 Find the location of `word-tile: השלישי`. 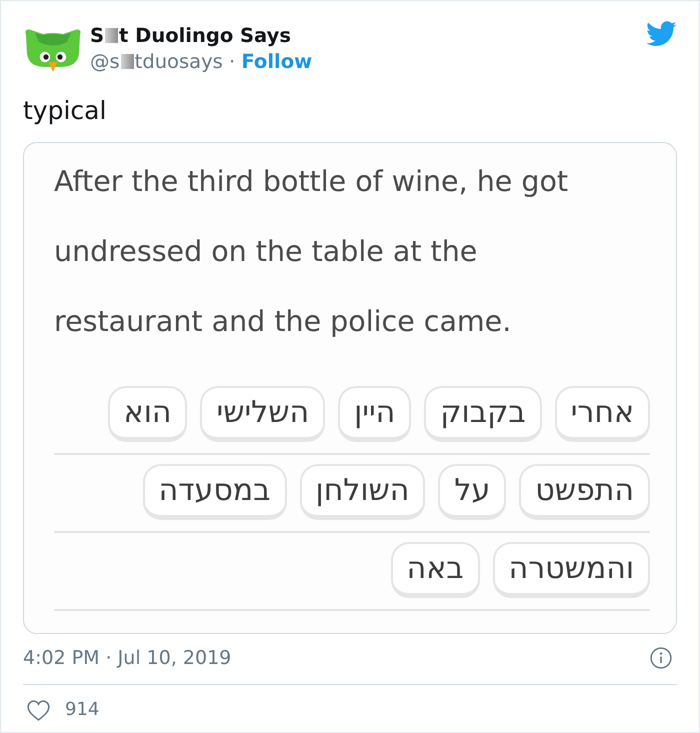

word-tile: השלישי is located at coordinates (263, 414).